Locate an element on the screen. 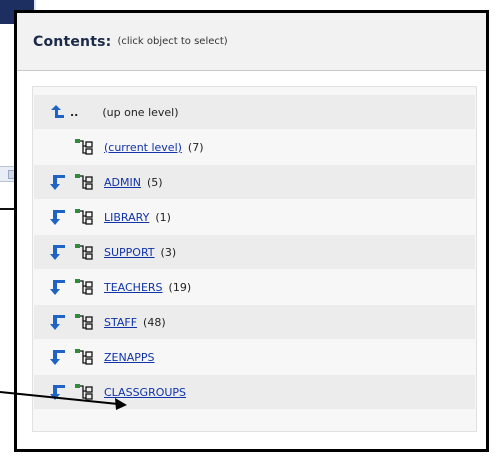 The image size is (499, 461). item-count: (48) is located at coordinates (154, 322).